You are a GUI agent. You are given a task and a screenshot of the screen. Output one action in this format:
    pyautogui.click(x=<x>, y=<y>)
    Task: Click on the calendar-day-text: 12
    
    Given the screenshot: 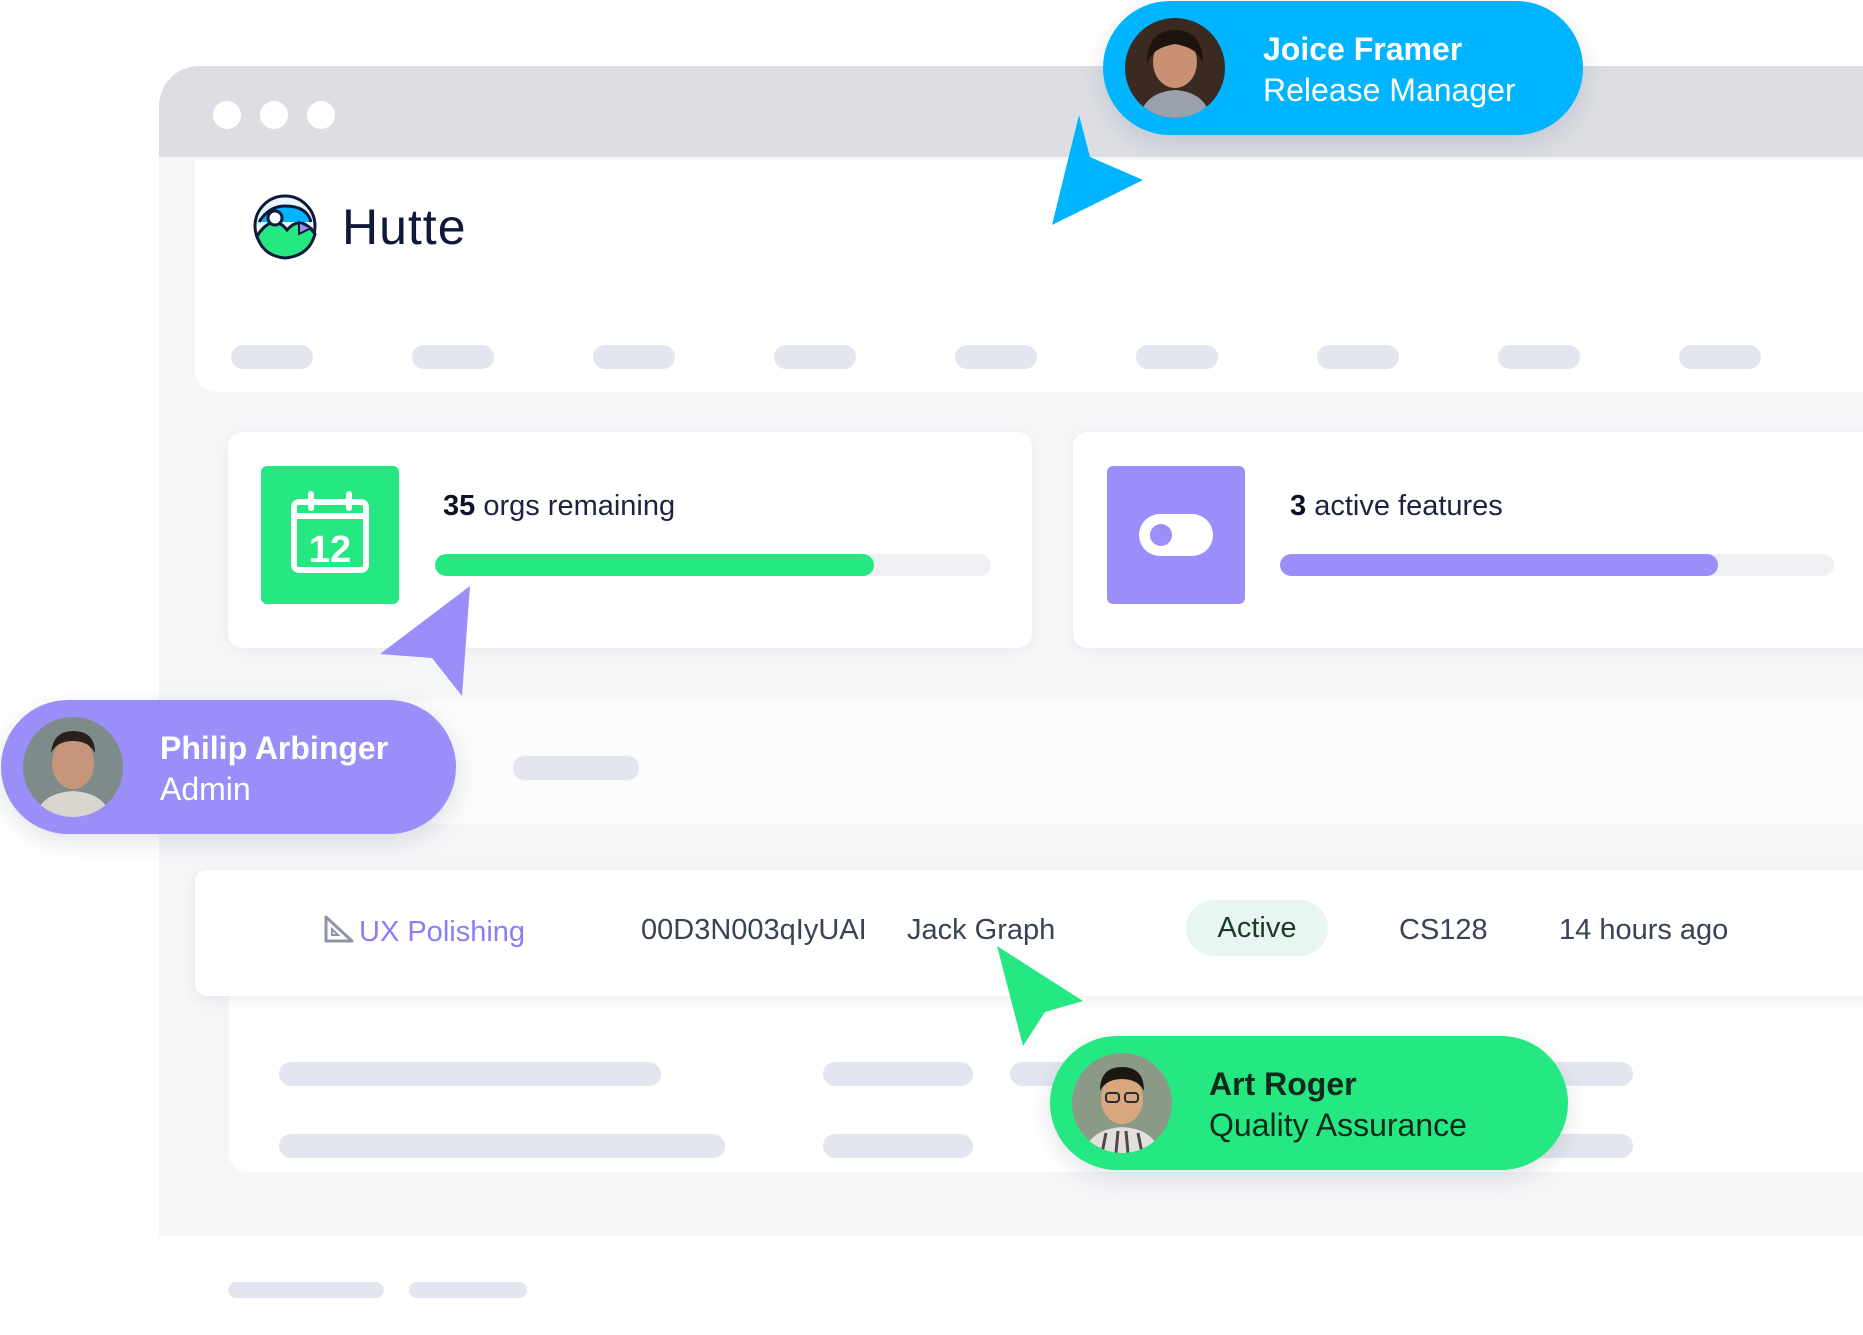 What is the action you would take?
    pyautogui.click(x=330, y=550)
    